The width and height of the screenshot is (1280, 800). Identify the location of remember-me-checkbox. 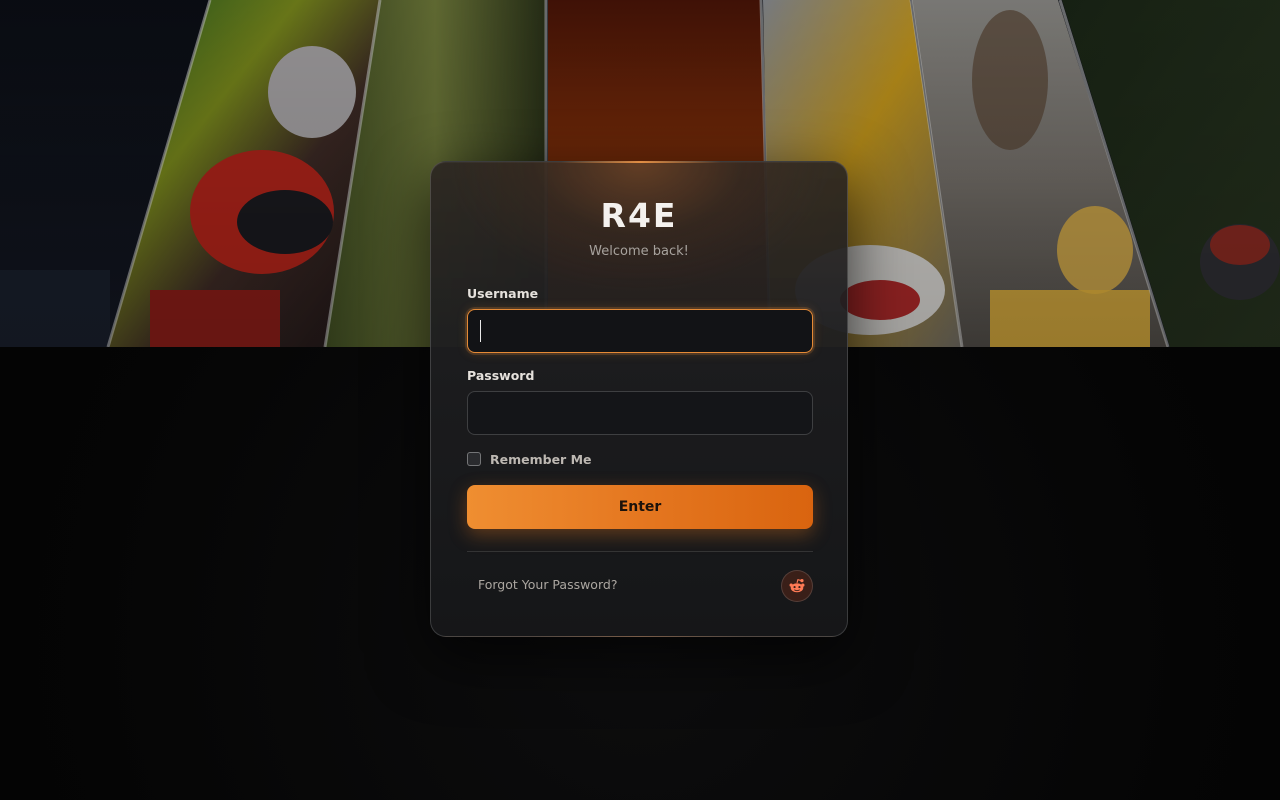
(474, 459).